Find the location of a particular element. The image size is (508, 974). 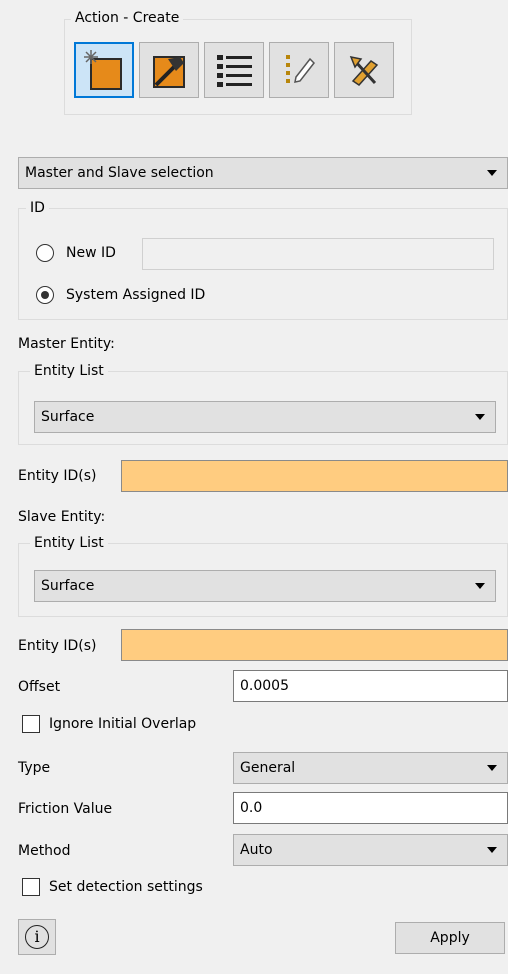

list-icon is located at coordinates (234, 71).